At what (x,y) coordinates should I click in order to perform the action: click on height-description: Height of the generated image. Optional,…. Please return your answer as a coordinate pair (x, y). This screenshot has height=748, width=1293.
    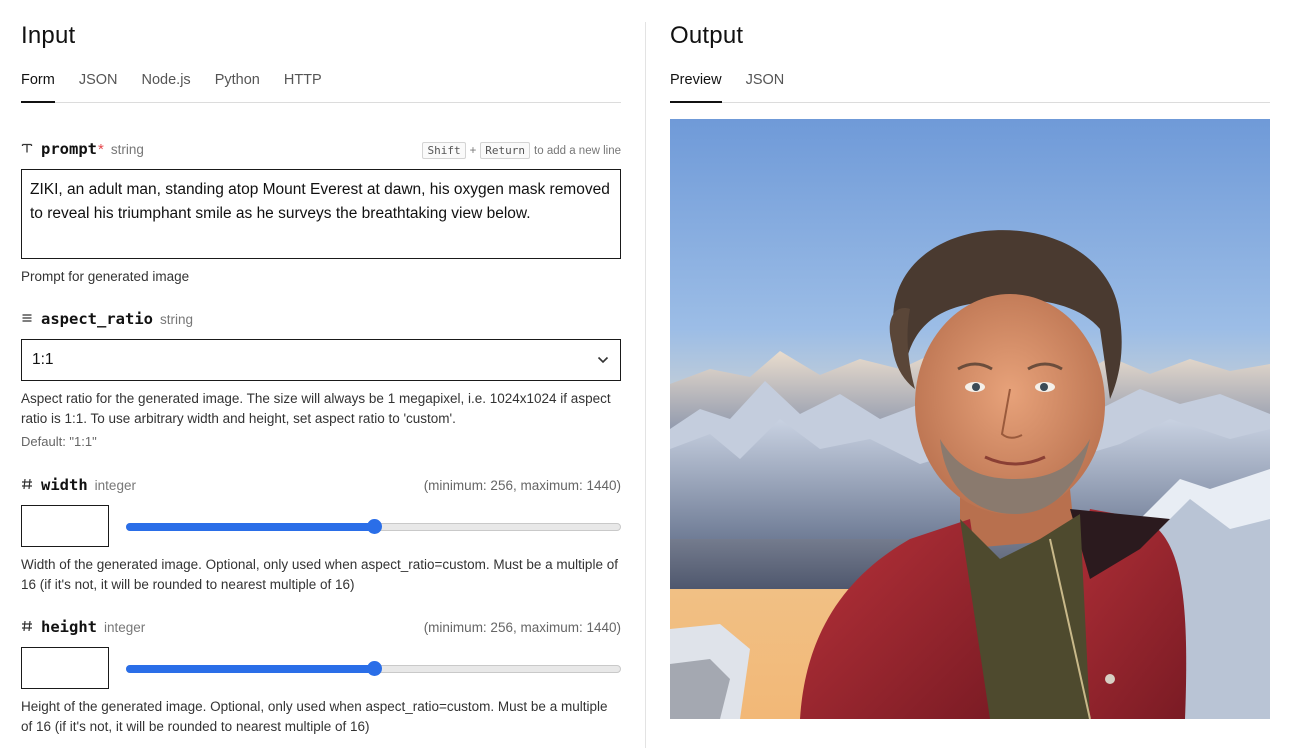
    Looking at the image, I should click on (314, 716).